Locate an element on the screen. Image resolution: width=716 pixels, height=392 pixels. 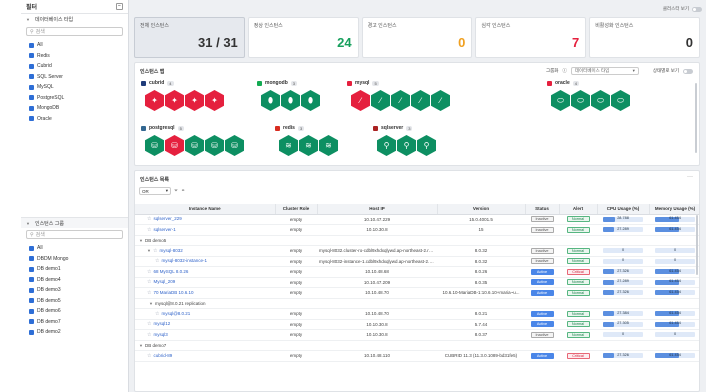
column-header: Memory Usage (%) is located at coordinates (674, 209).